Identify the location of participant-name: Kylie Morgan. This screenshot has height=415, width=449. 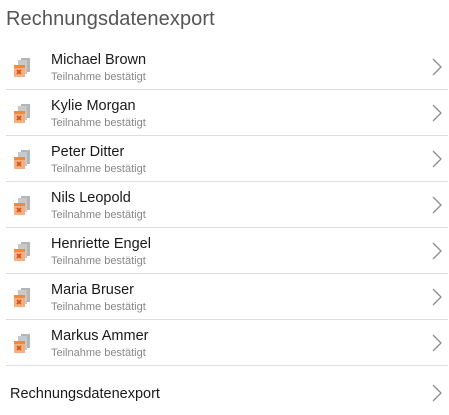
(93, 106).